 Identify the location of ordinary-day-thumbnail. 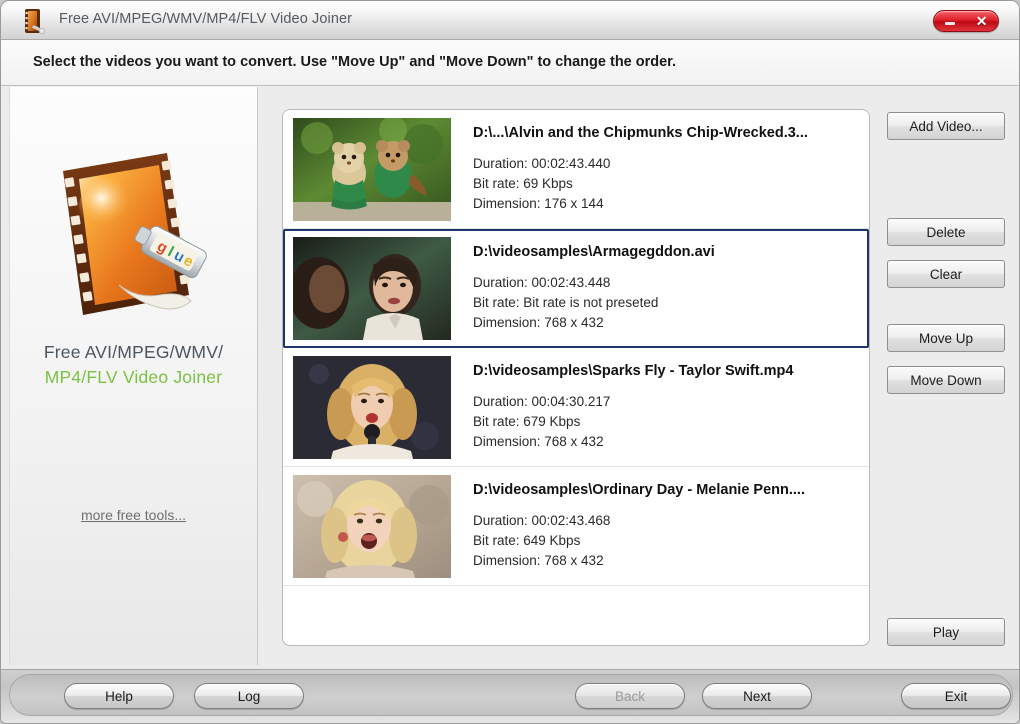
(372, 526).